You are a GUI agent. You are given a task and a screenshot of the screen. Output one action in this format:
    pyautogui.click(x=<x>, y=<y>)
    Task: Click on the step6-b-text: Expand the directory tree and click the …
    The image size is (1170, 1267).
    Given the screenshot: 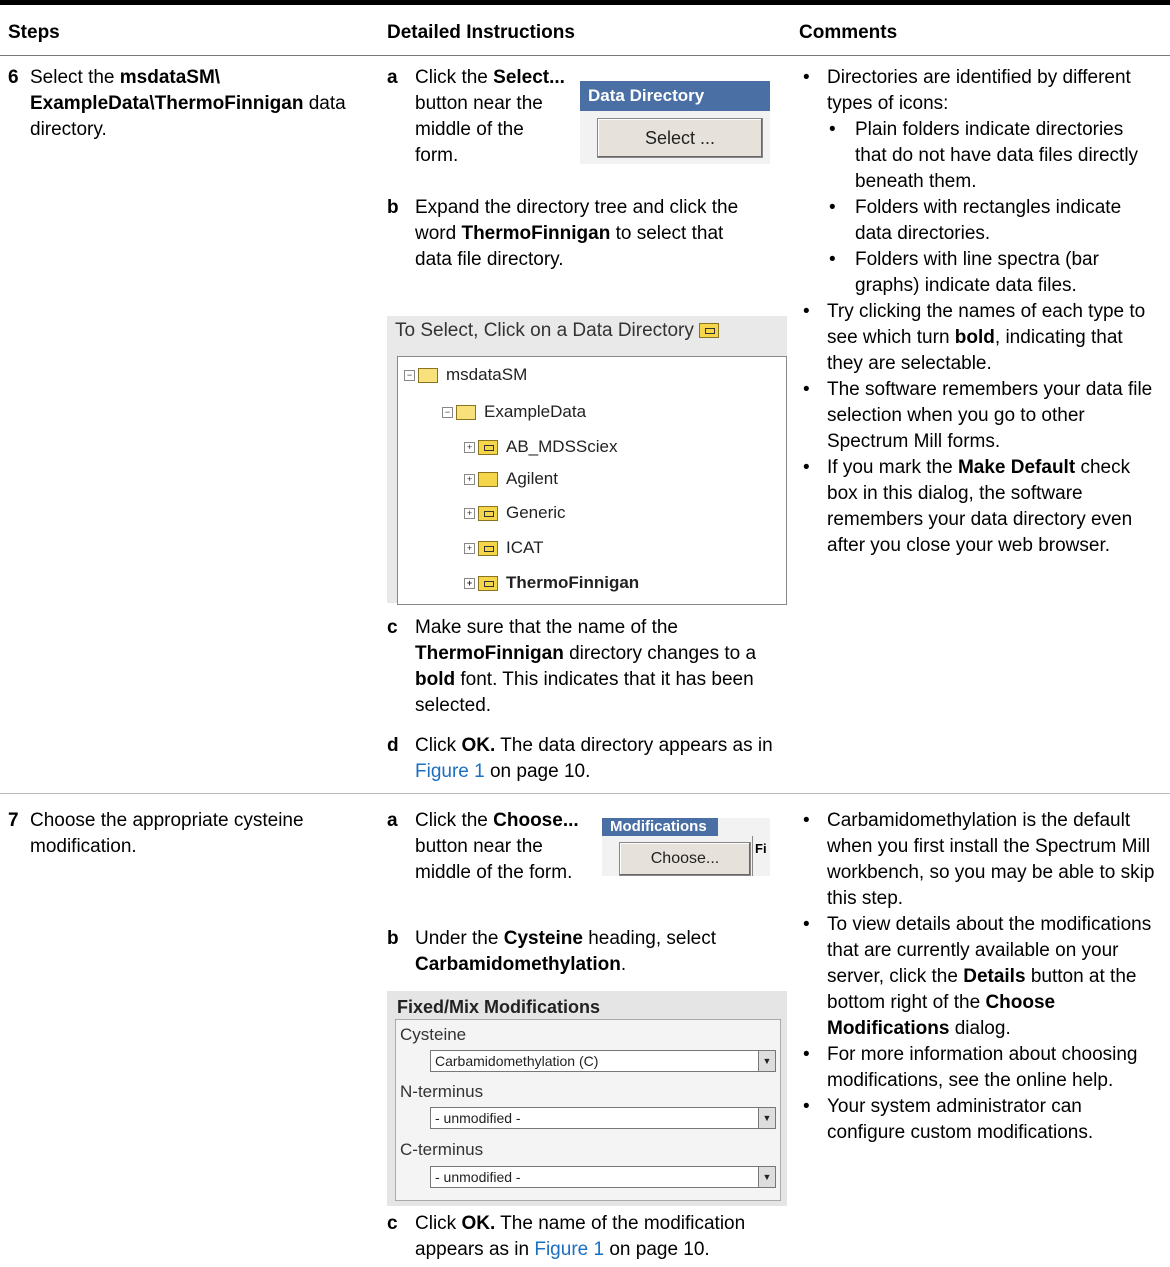 What is the action you would take?
    pyautogui.click(x=577, y=233)
    